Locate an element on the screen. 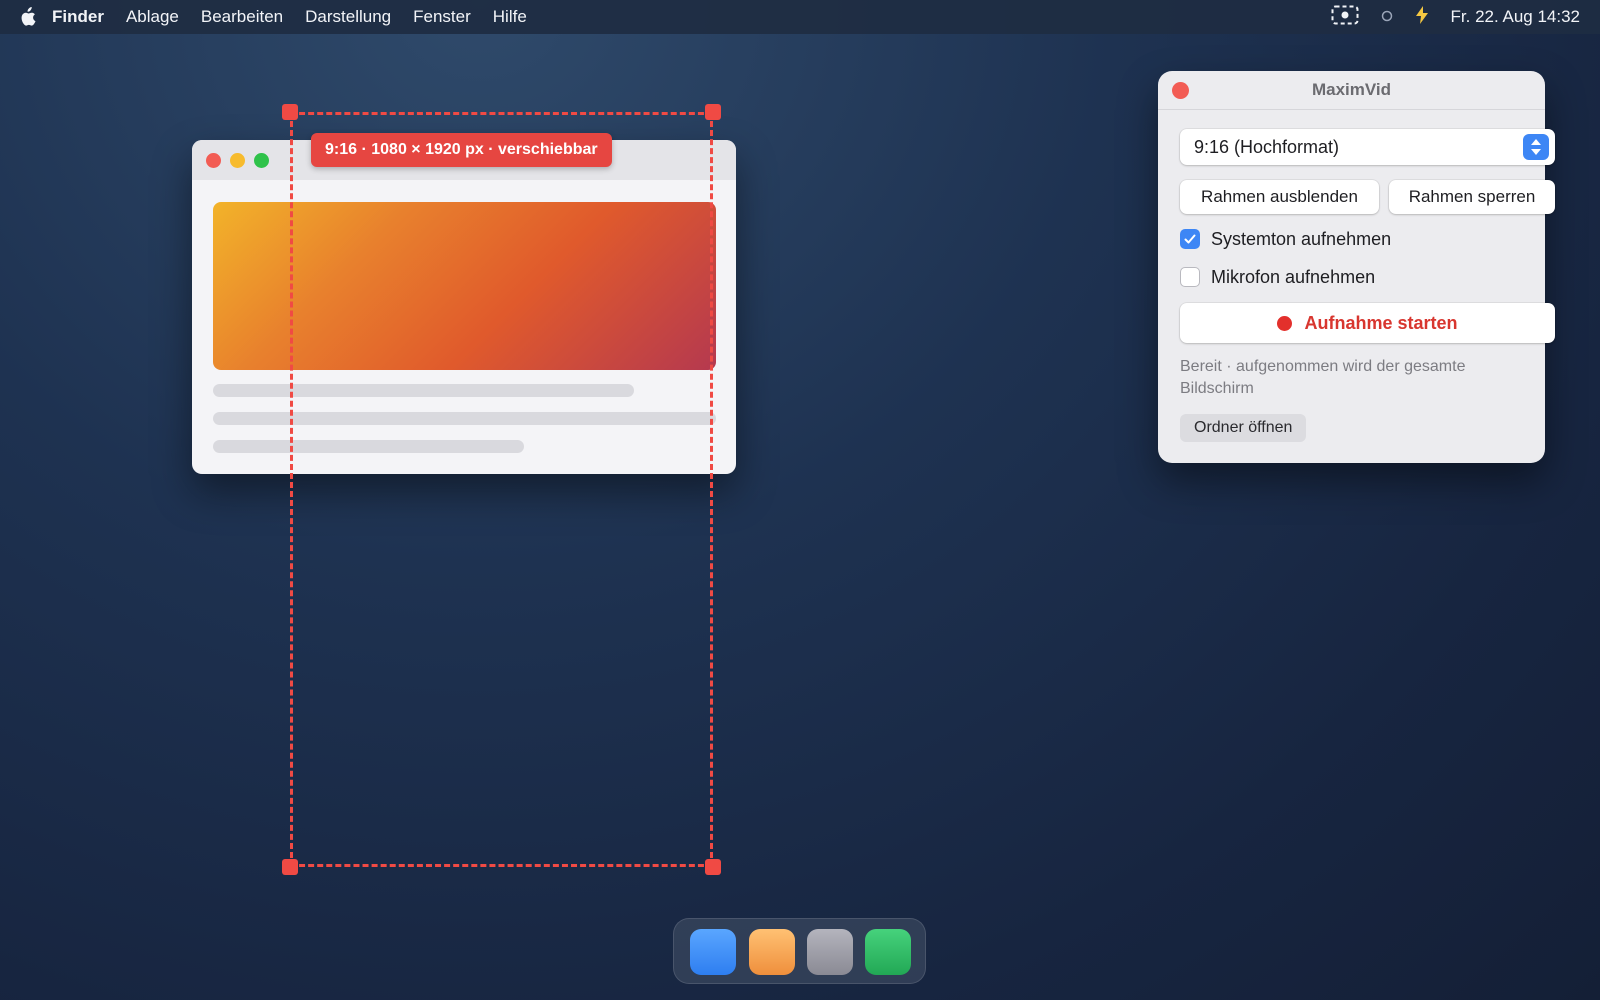 The height and width of the screenshot is (1000, 1600). frame-handle-top-right is located at coordinates (713, 112).